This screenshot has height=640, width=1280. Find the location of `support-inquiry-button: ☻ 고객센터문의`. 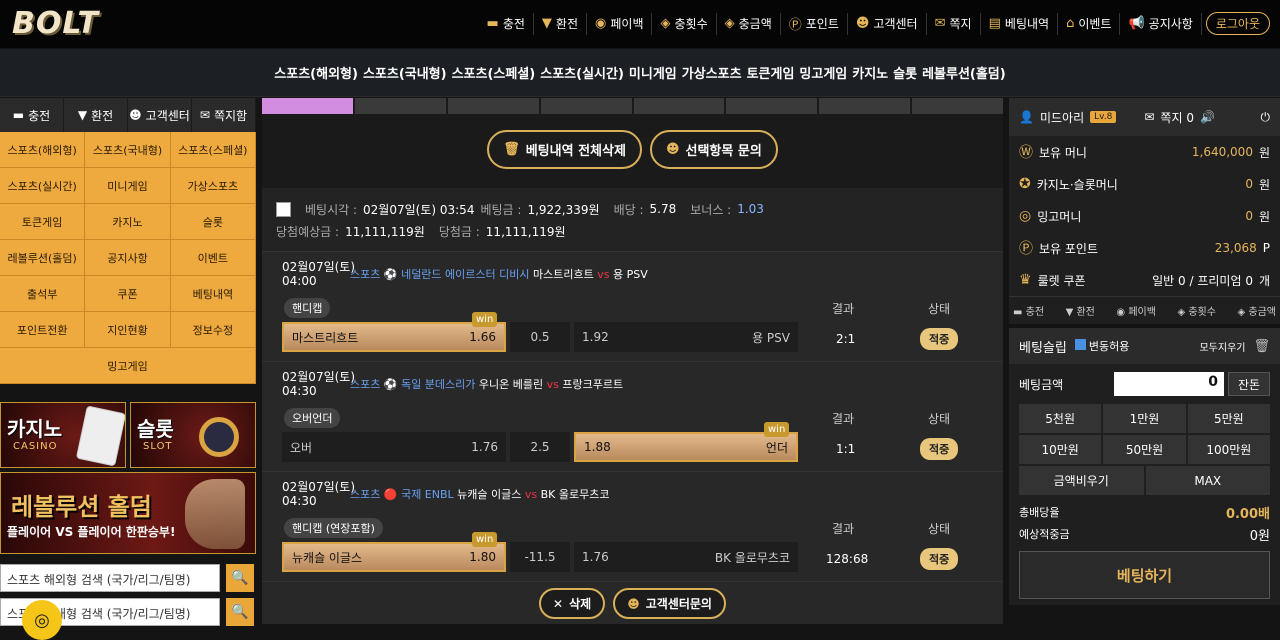

support-inquiry-button: ☻ 고객센터문의 is located at coordinates (669, 603).